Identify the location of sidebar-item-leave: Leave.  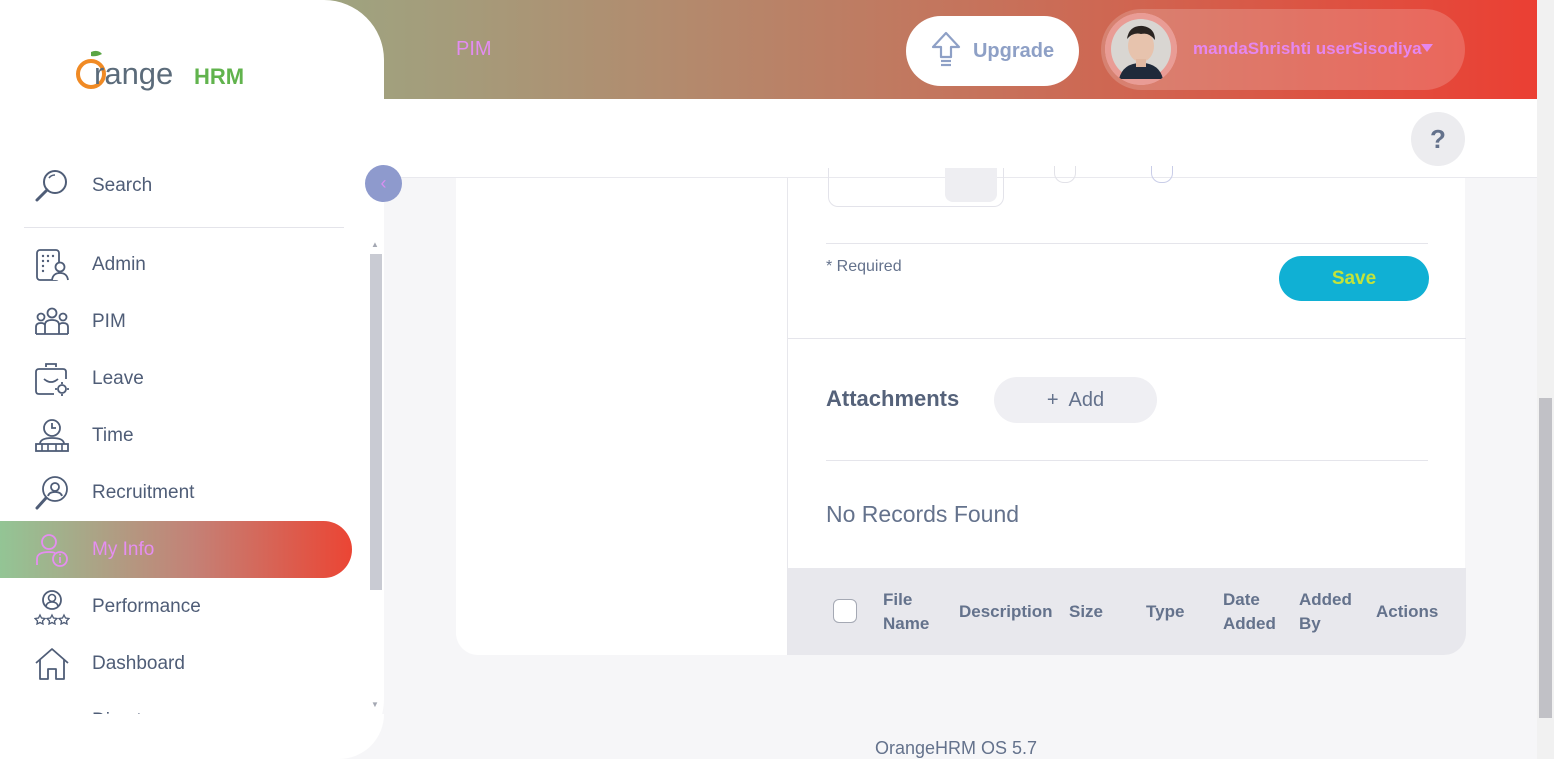
(176, 378).